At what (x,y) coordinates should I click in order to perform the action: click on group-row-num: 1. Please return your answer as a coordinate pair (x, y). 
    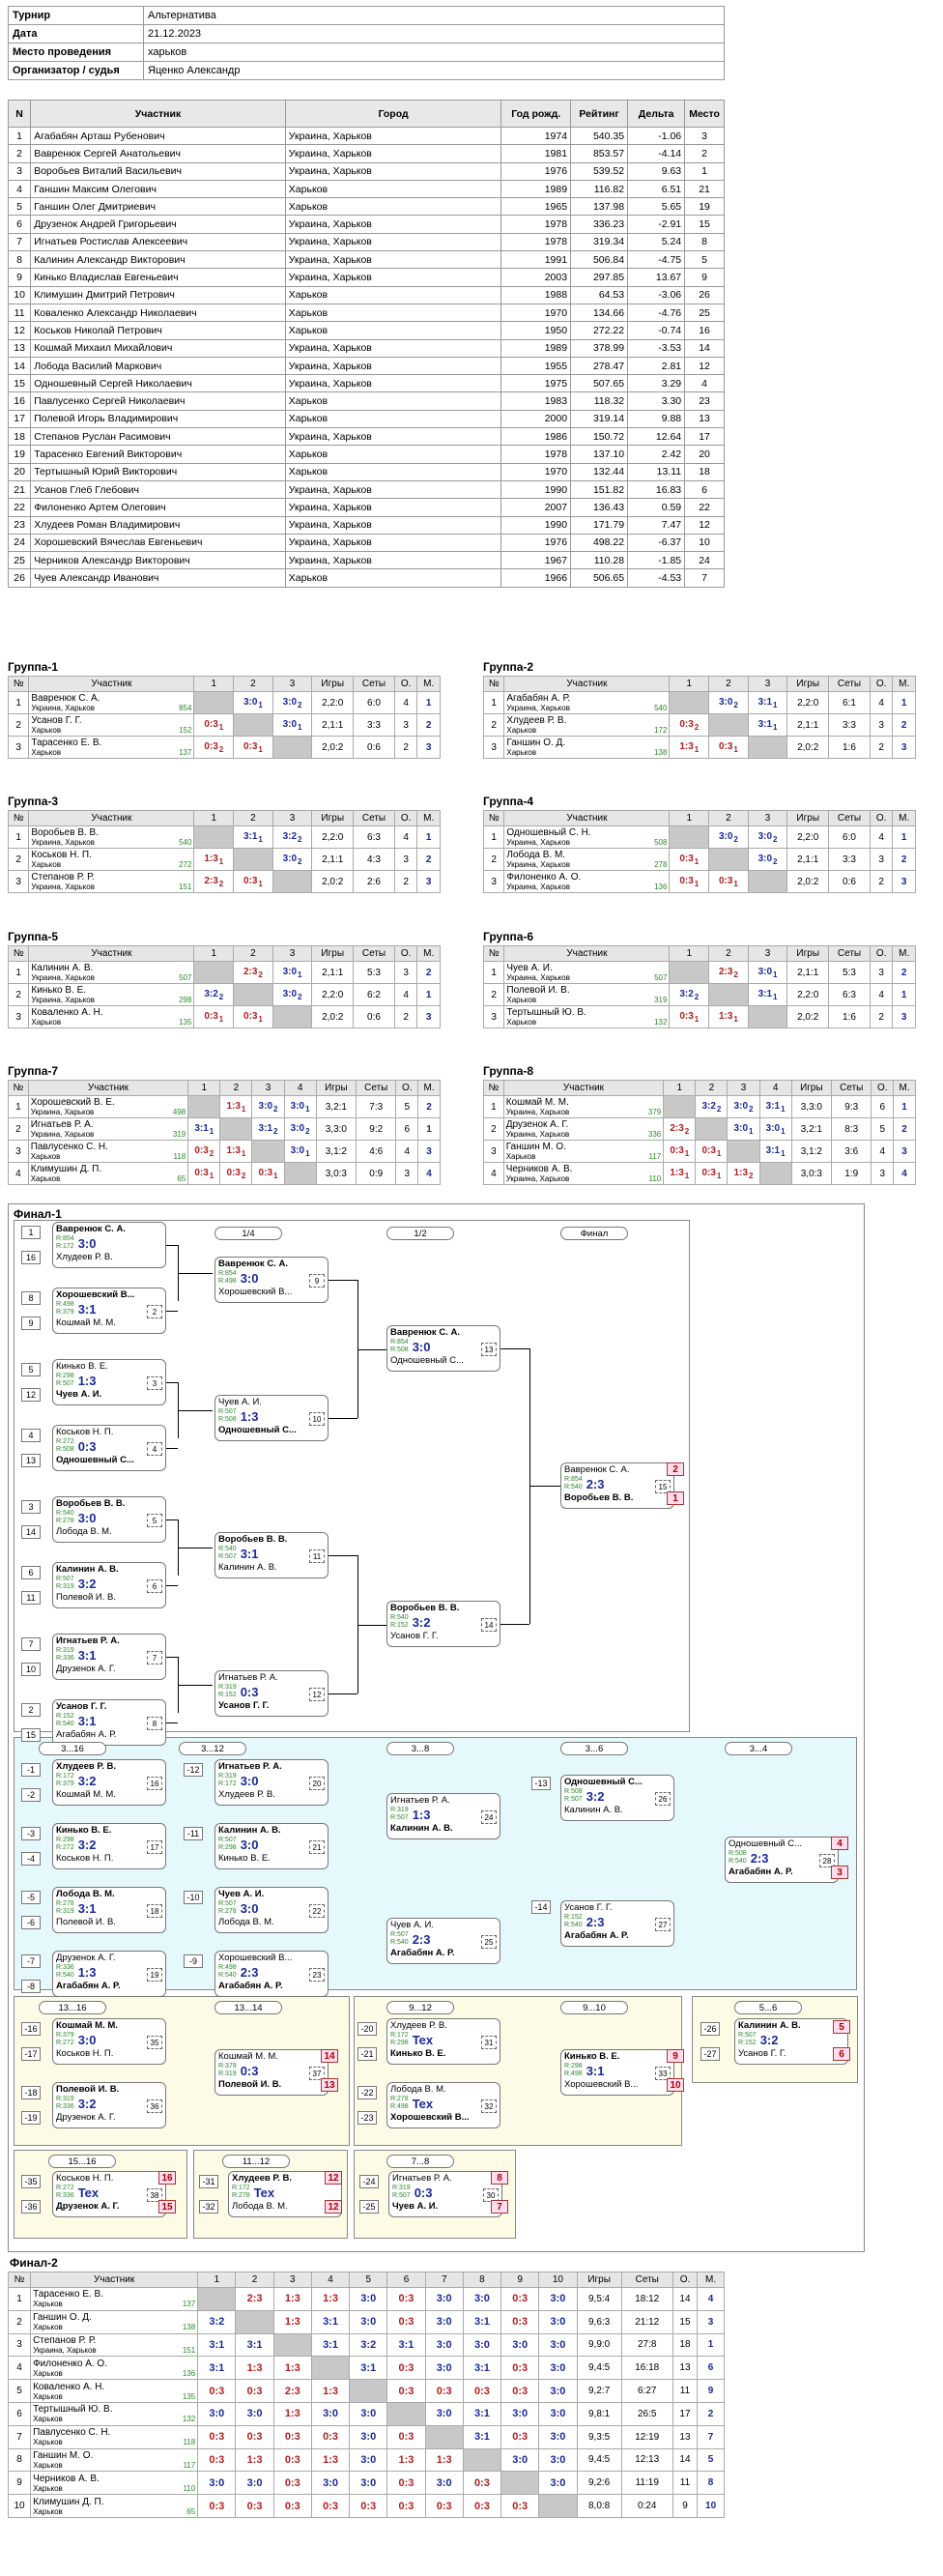
    Looking at the image, I should click on (18, 702).